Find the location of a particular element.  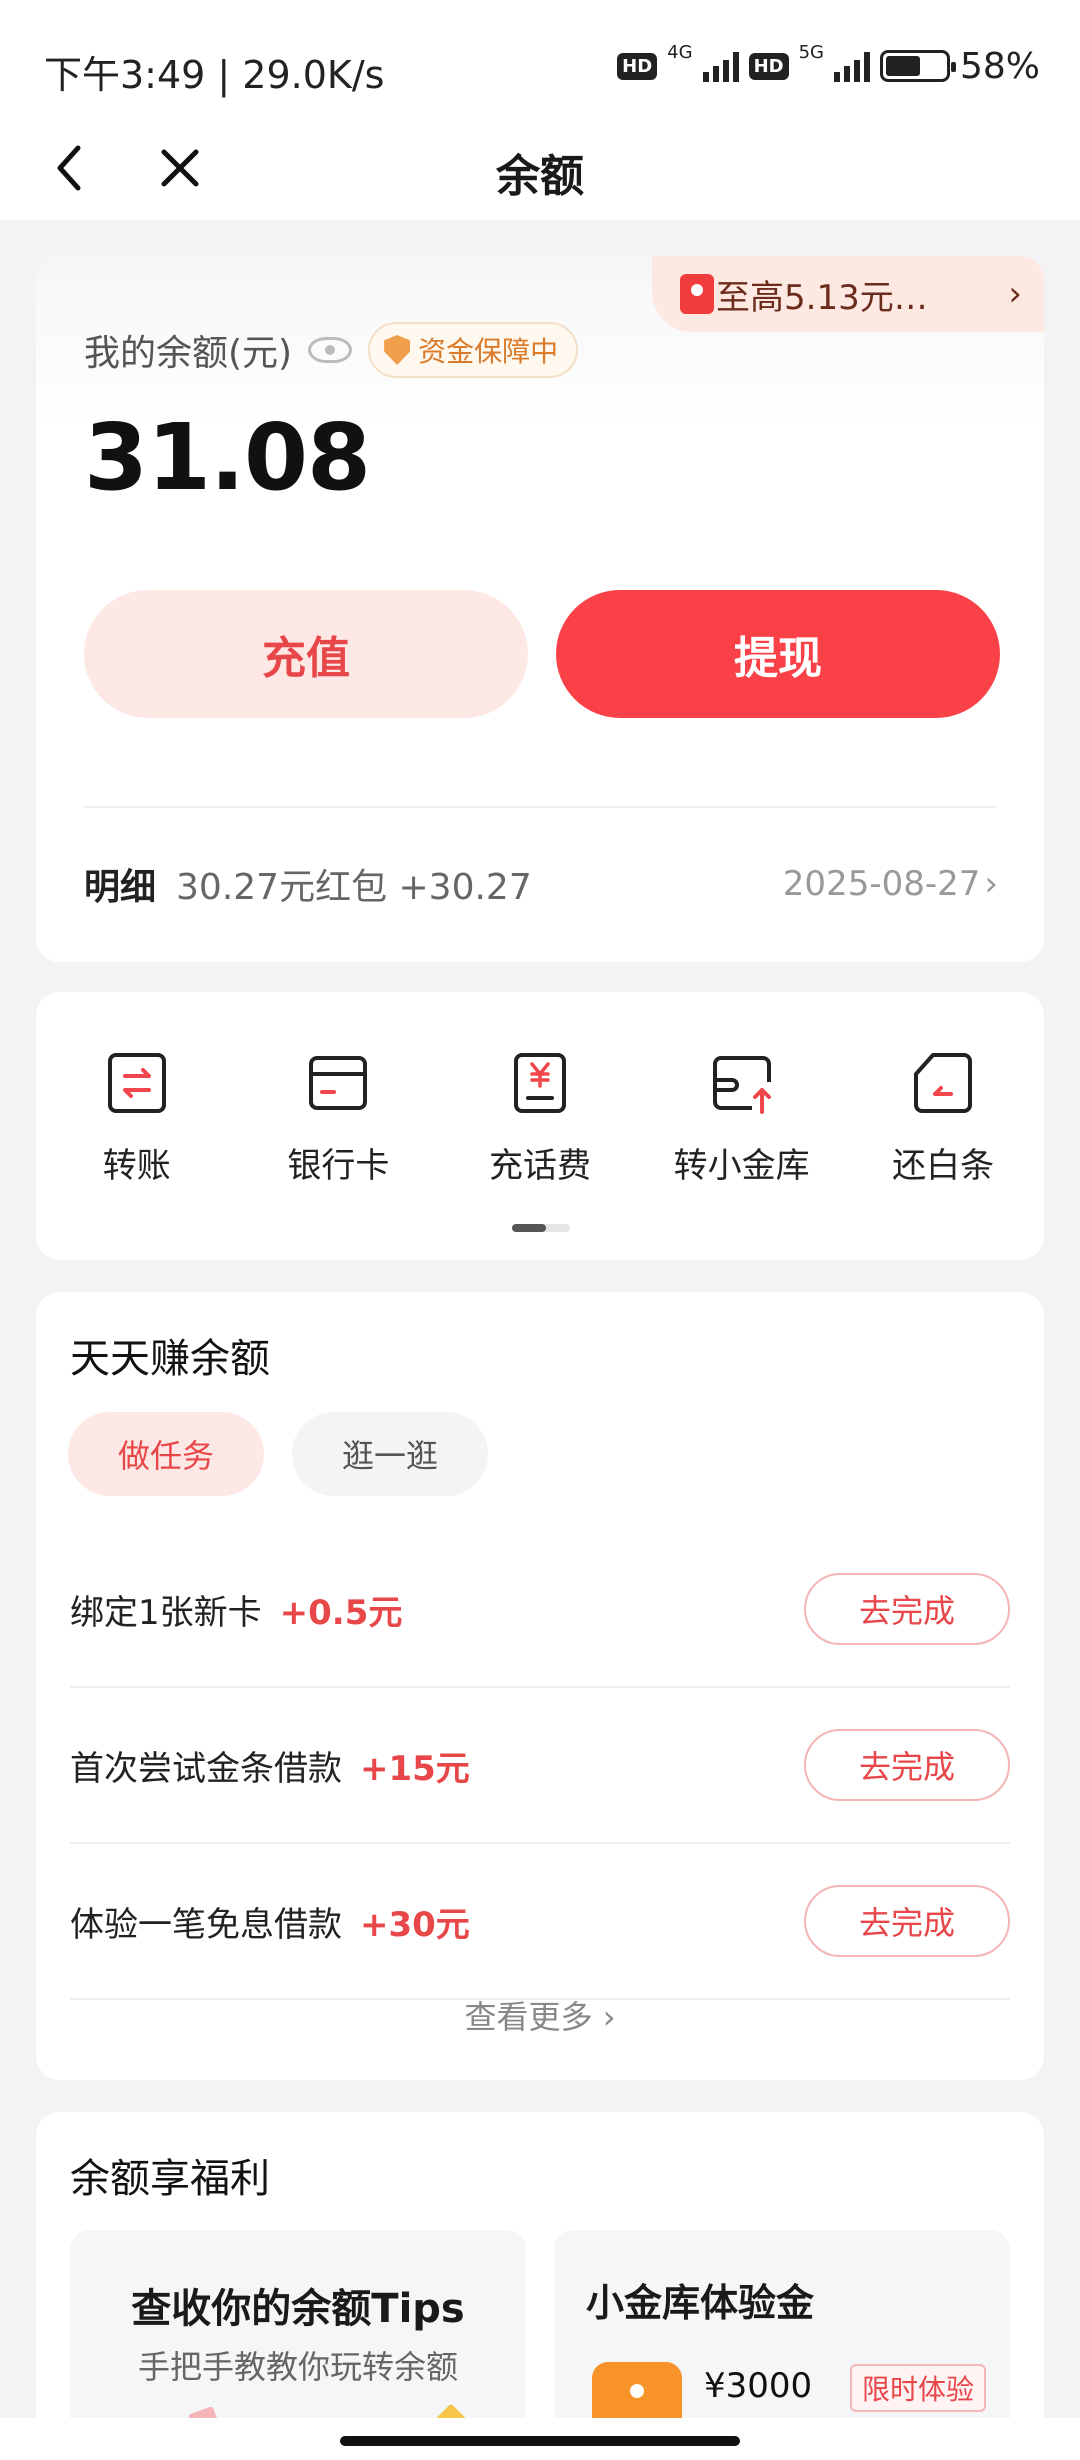

shortcut-label: 转小金库 is located at coordinates (741, 1166).